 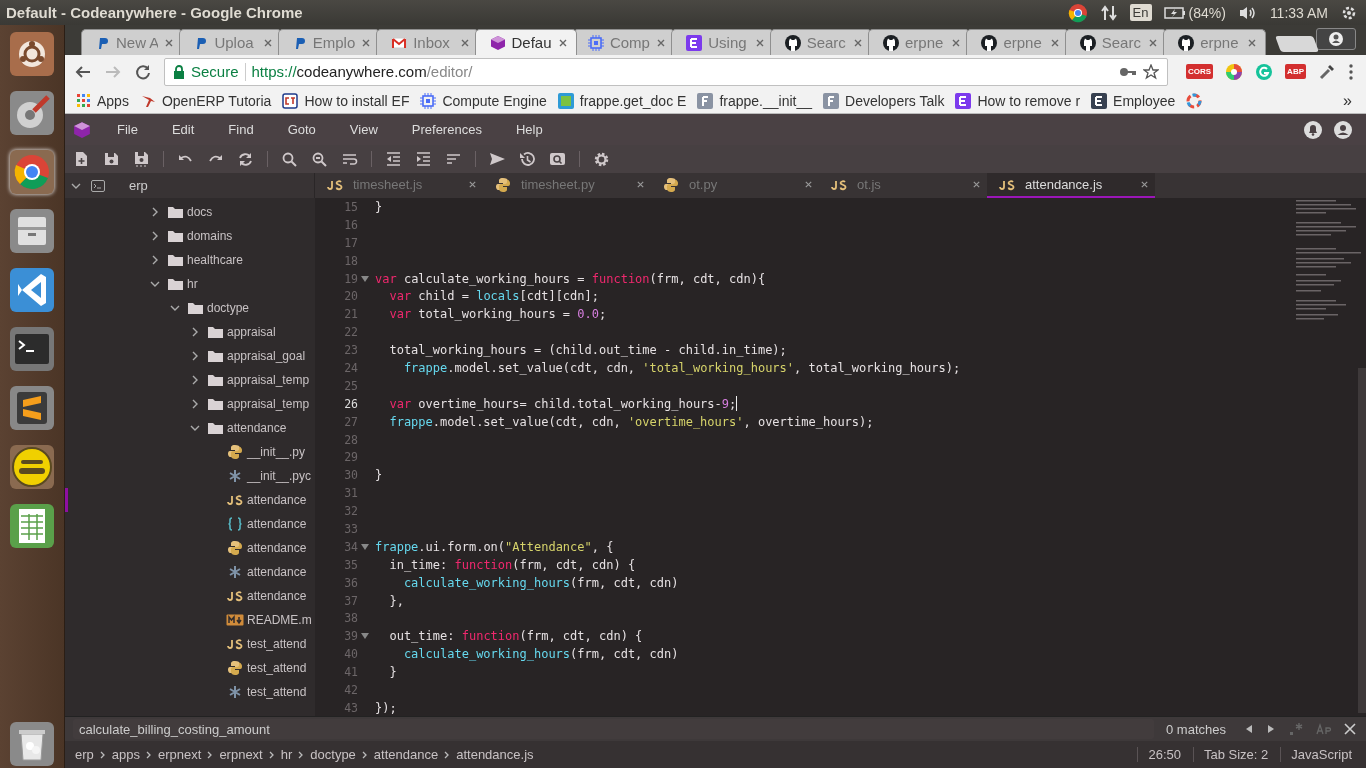 What do you see at coordinates (1174, 12) in the screenshot?
I see `battery-icon` at bounding box center [1174, 12].